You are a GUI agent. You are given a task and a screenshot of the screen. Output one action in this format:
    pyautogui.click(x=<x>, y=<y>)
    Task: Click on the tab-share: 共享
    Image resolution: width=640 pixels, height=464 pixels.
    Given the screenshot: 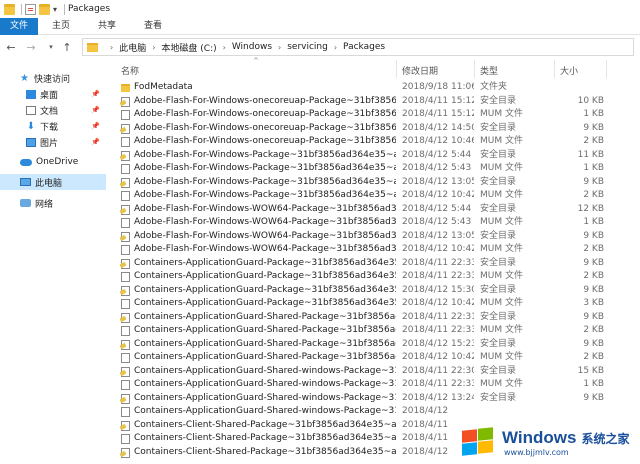 What is the action you would take?
    pyautogui.click(x=107, y=26)
    